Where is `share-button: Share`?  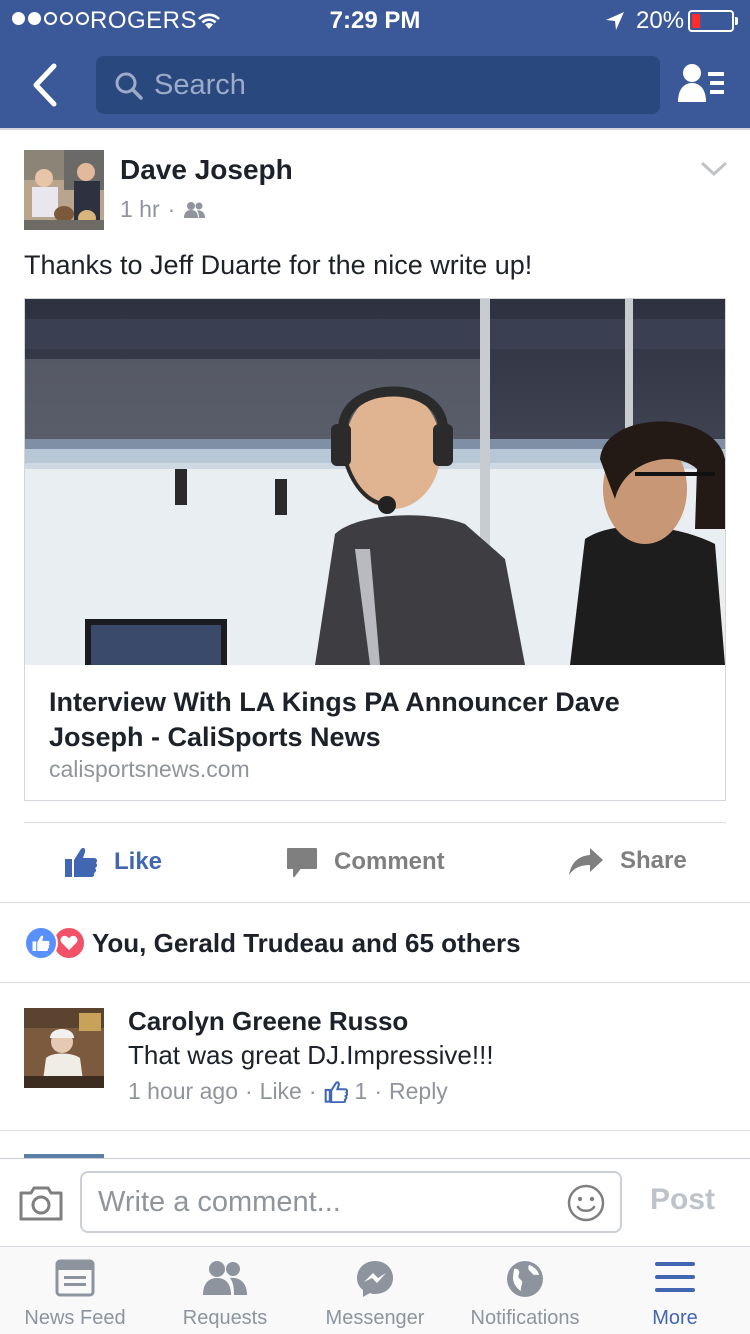 share-button: Share is located at coordinates (627, 861).